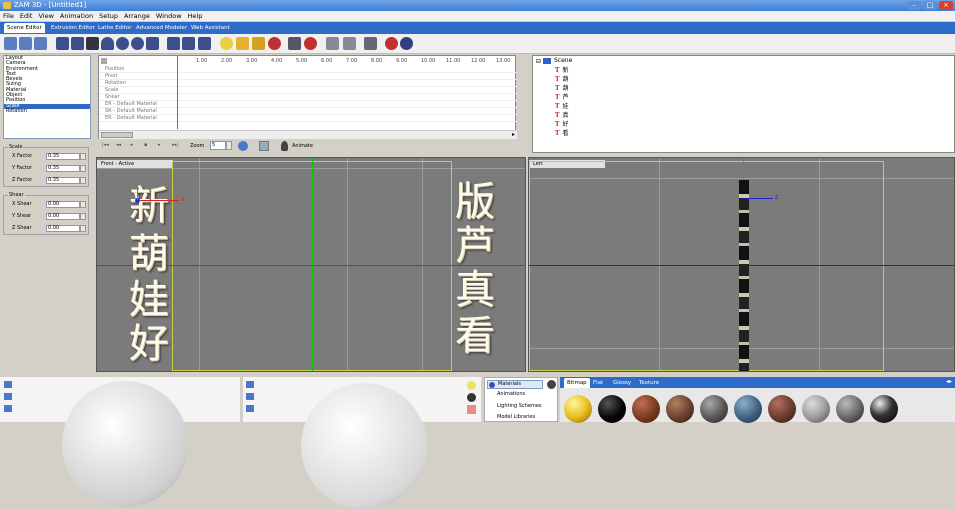 The width and height of the screenshot is (955, 509). I want to click on x-shear-input: 0.00, so click(63, 204).